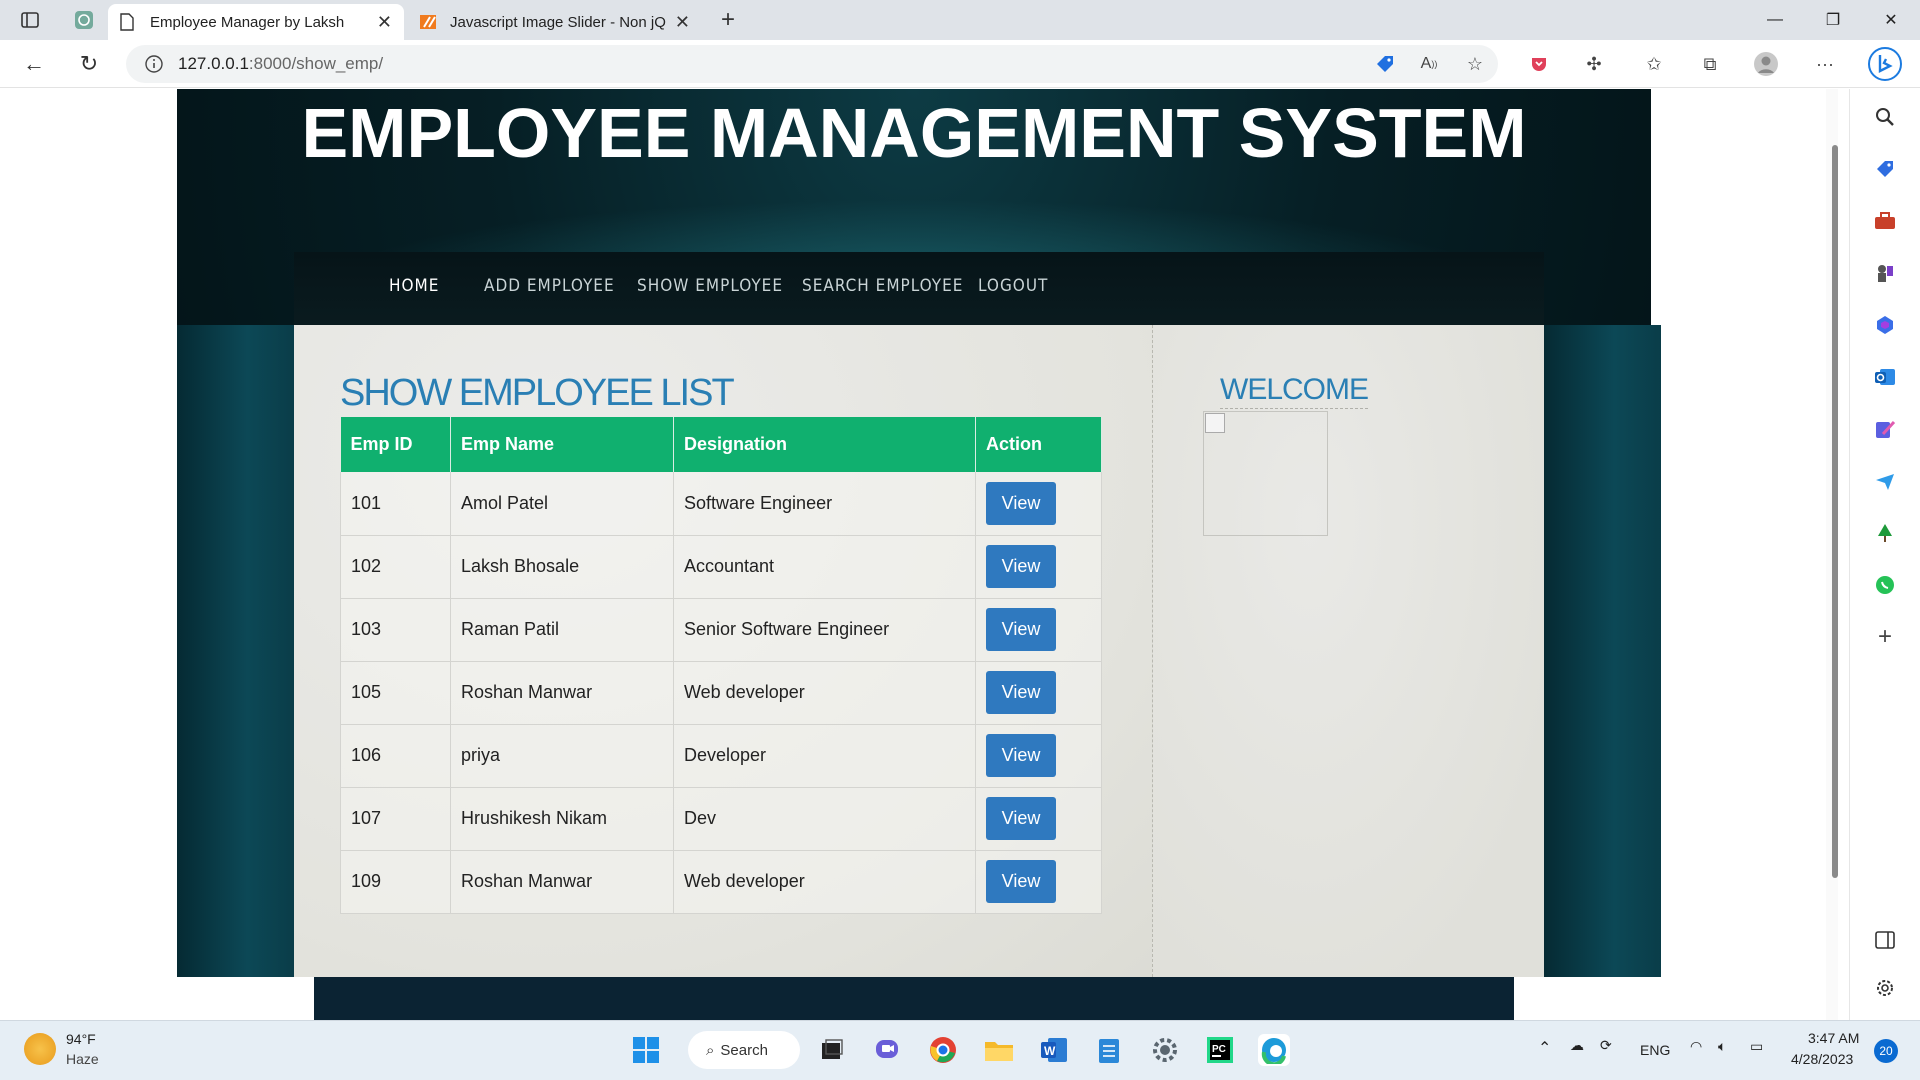  I want to click on designer-icon, so click(1885, 429).